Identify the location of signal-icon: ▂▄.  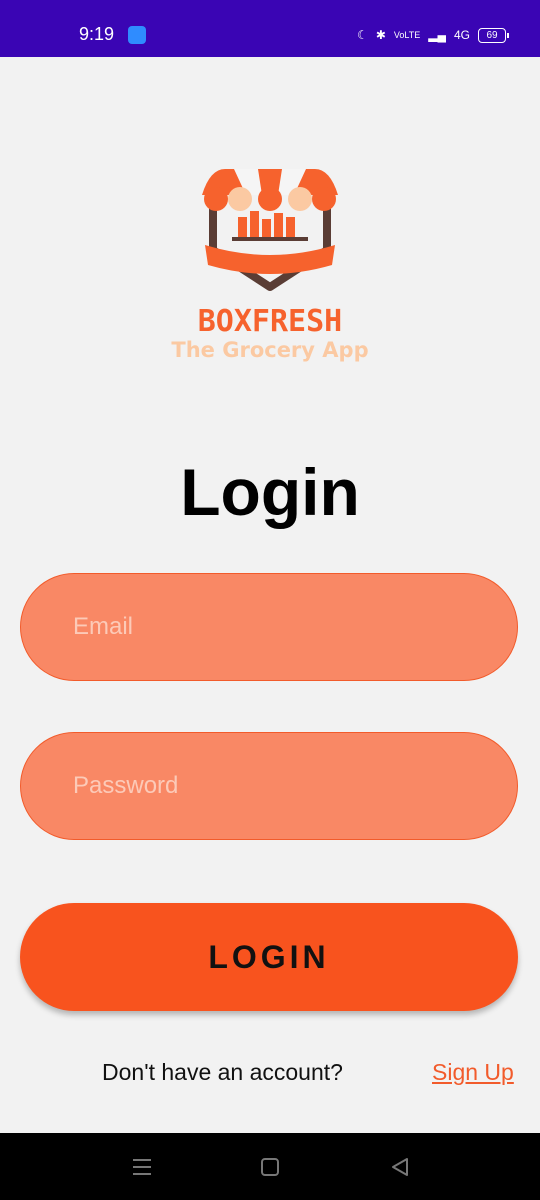
(437, 35).